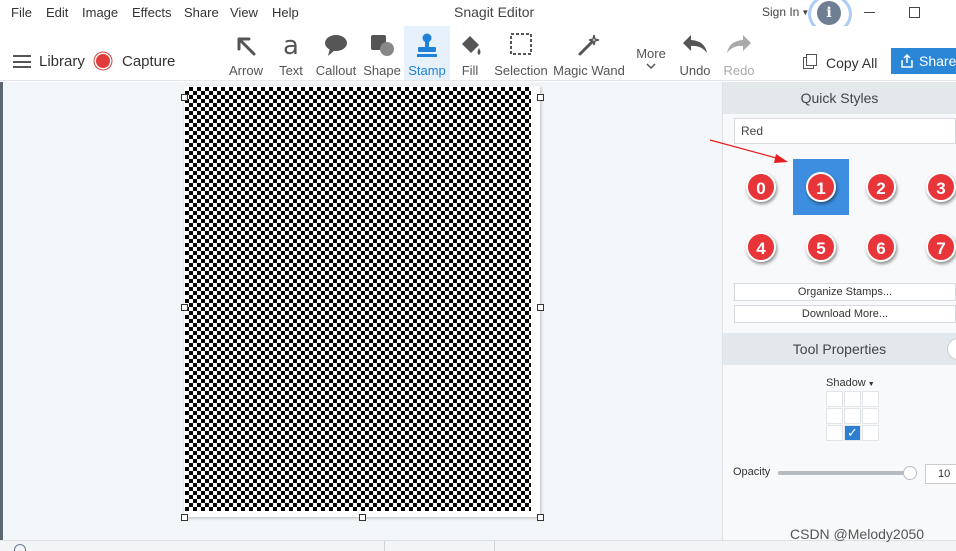  Describe the element at coordinates (362, 517) in the screenshot. I see `resize-handle-bottom` at that location.